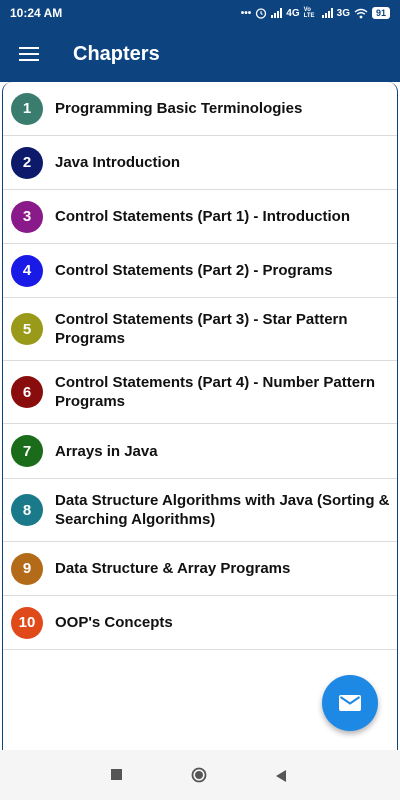 The width and height of the screenshot is (400, 800). Describe the element at coordinates (194, 270) in the screenshot. I see `chapter-title: Control Statements (Part 2) - Programs` at that location.